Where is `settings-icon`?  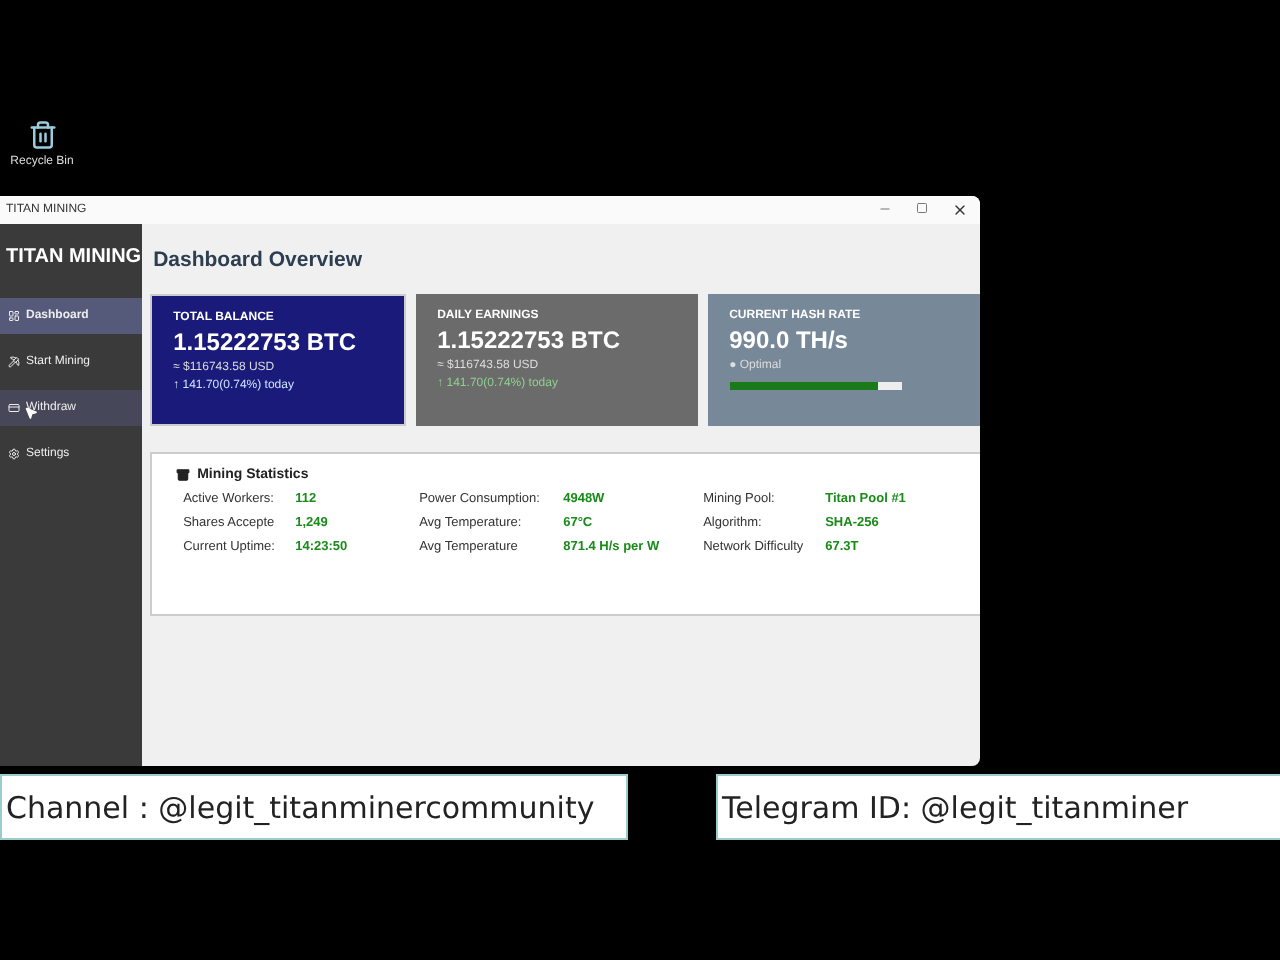
settings-icon is located at coordinates (14, 454).